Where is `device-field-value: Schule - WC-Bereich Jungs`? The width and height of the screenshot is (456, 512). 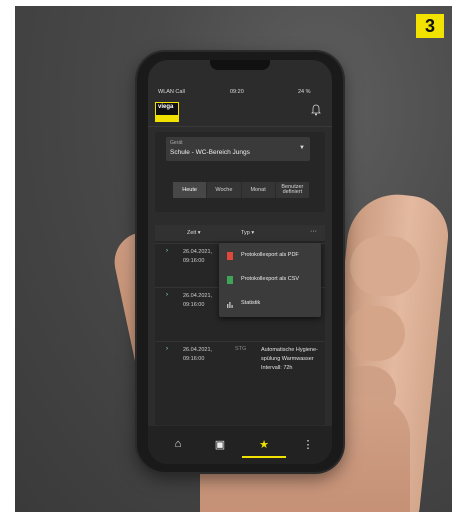 device-field-value: Schule - WC-Bereich Jungs is located at coordinates (210, 152).